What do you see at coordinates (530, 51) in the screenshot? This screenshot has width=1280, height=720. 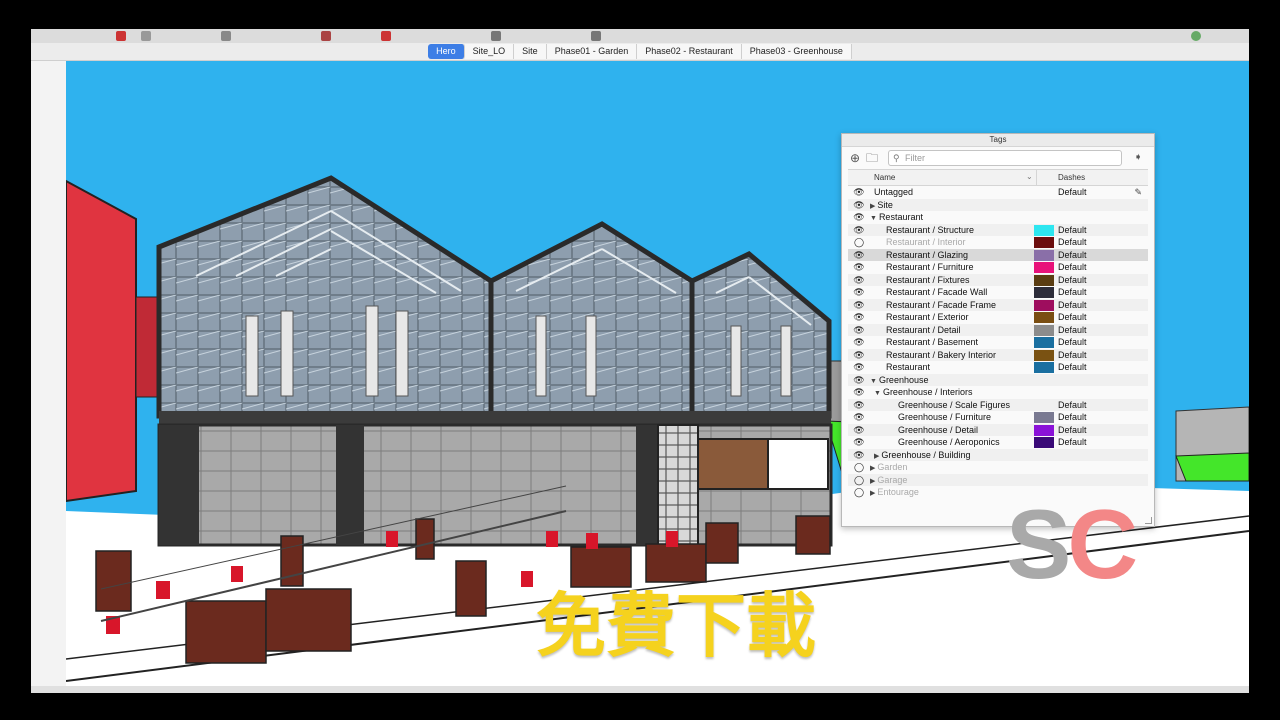 I see `scene-tab-site: Site` at bounding box center [530, 51].